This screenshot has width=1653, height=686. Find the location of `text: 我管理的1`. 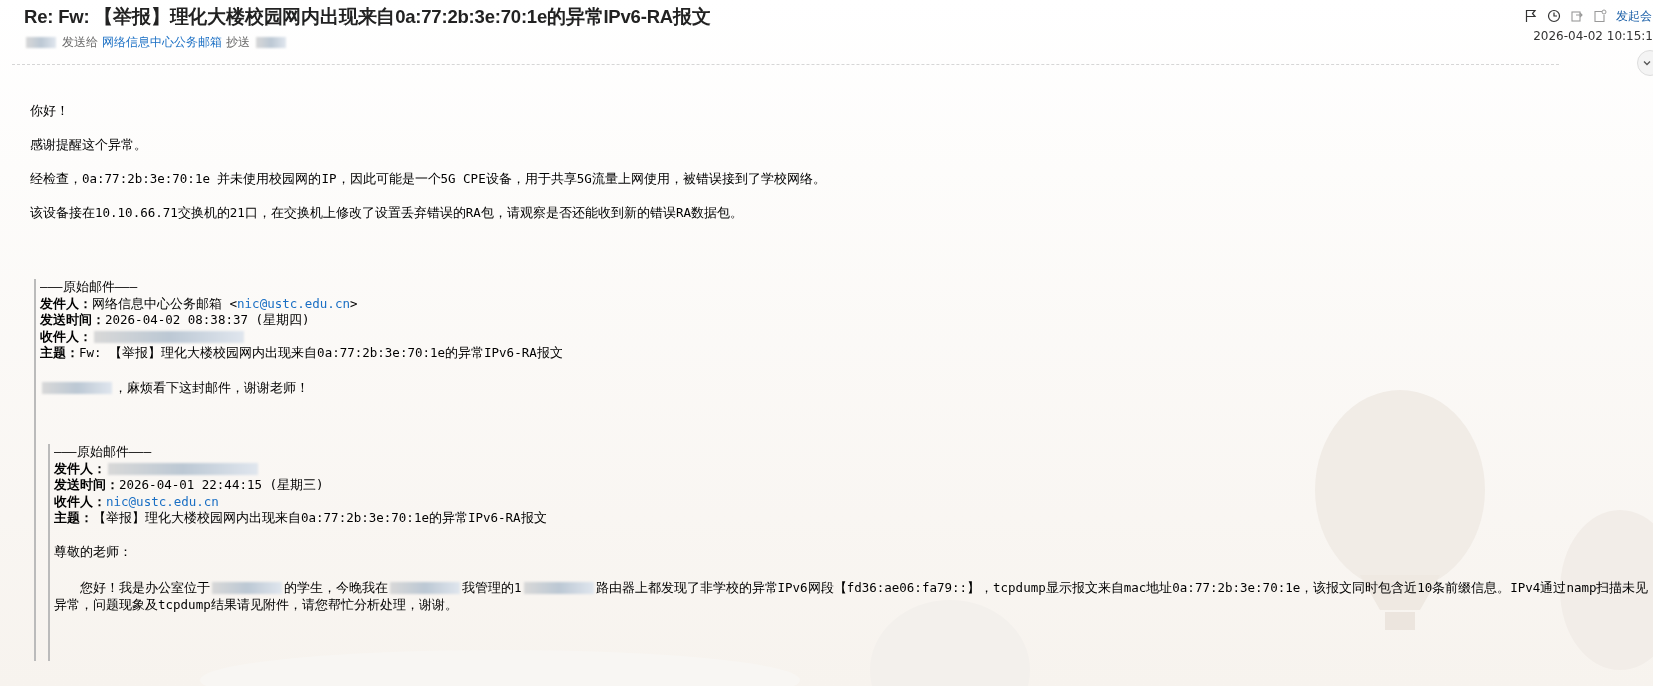

text: 我管理的1 is located at coordinates (492, 588).